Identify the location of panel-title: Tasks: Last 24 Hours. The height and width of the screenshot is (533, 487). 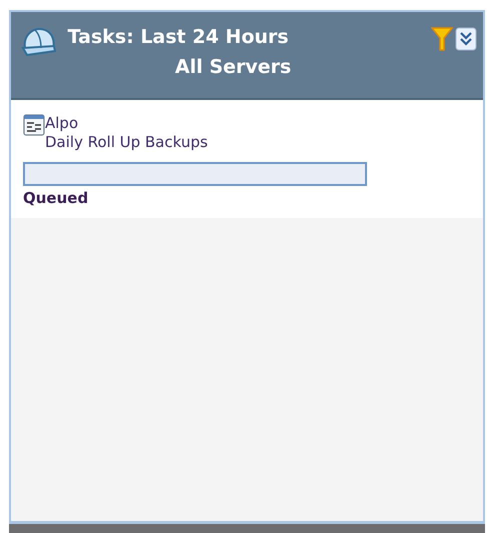
(178, 37).